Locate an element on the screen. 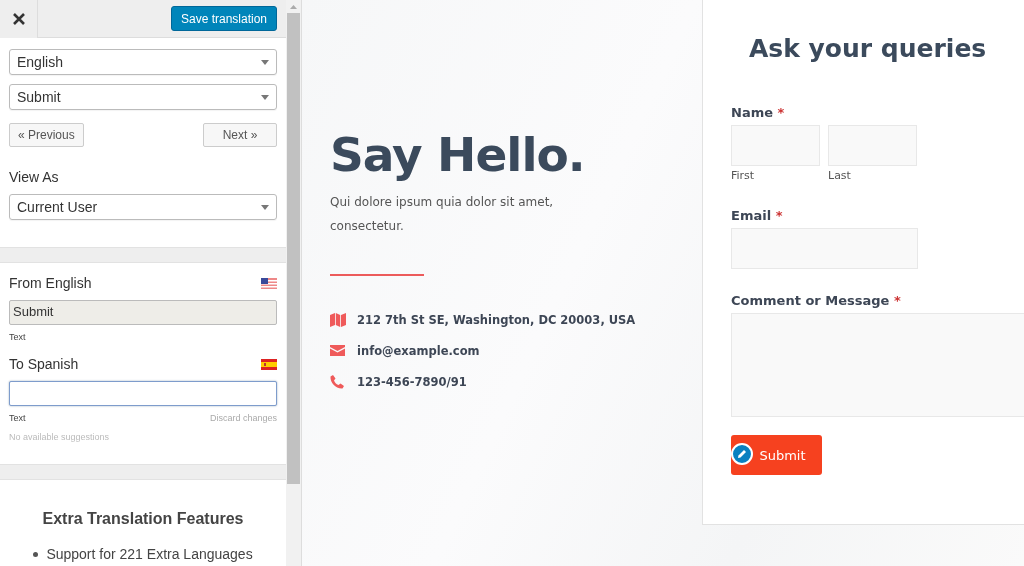 This screenshot has height=566, width=1024. field-label: Email * is located at coordinates (757, 215).